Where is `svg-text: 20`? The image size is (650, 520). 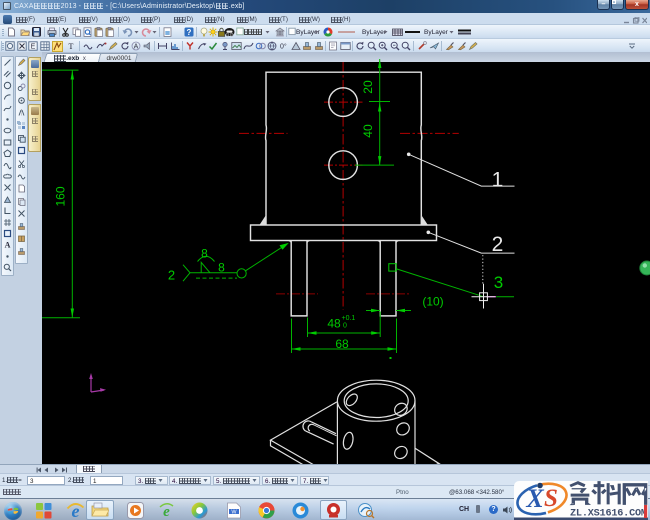
svg-text: 20 is located at coordinates (368, 87).